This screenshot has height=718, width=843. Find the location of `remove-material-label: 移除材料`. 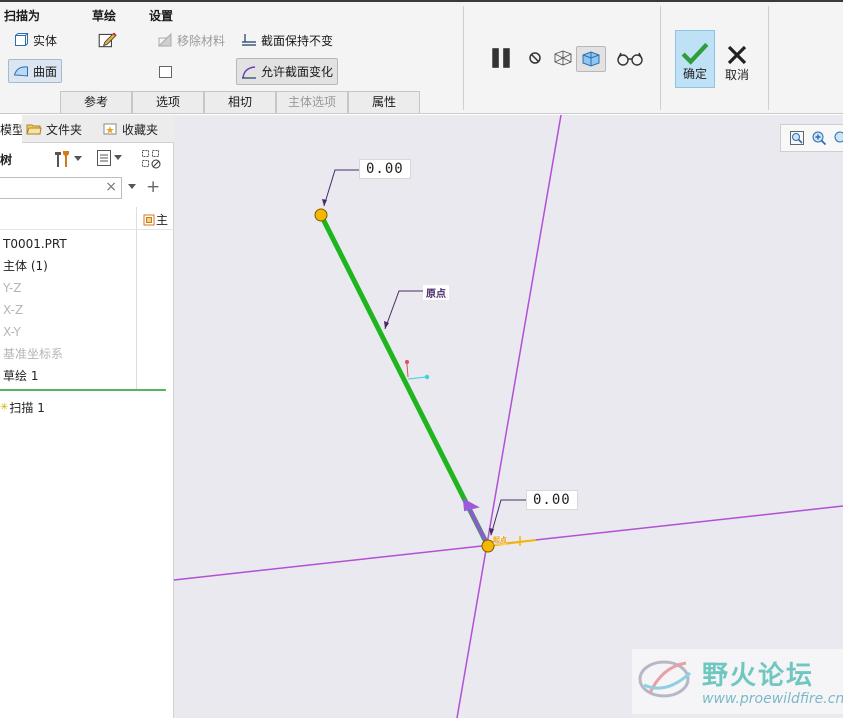

remove-material-label: 移除材料 is located at coordinates (201, 40).